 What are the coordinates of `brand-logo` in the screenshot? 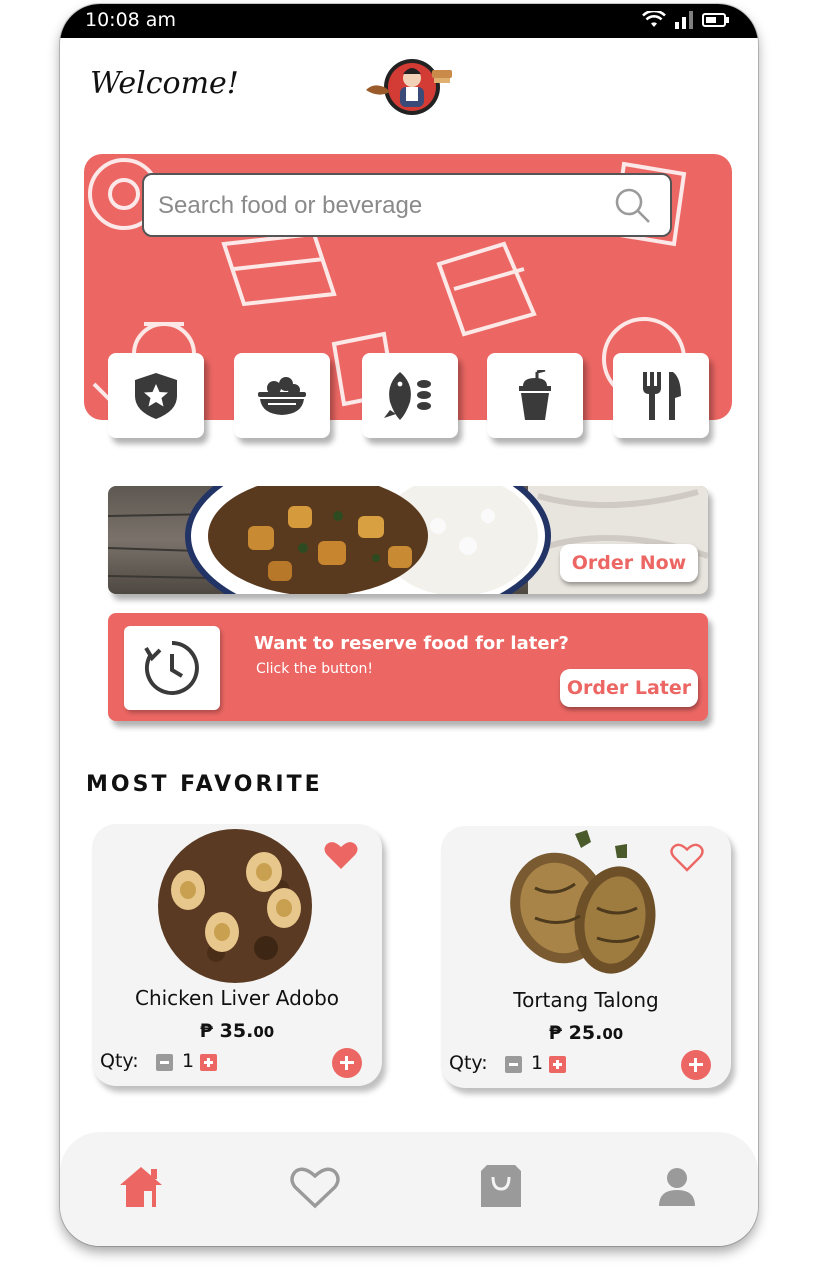 It's located at (409, 87).